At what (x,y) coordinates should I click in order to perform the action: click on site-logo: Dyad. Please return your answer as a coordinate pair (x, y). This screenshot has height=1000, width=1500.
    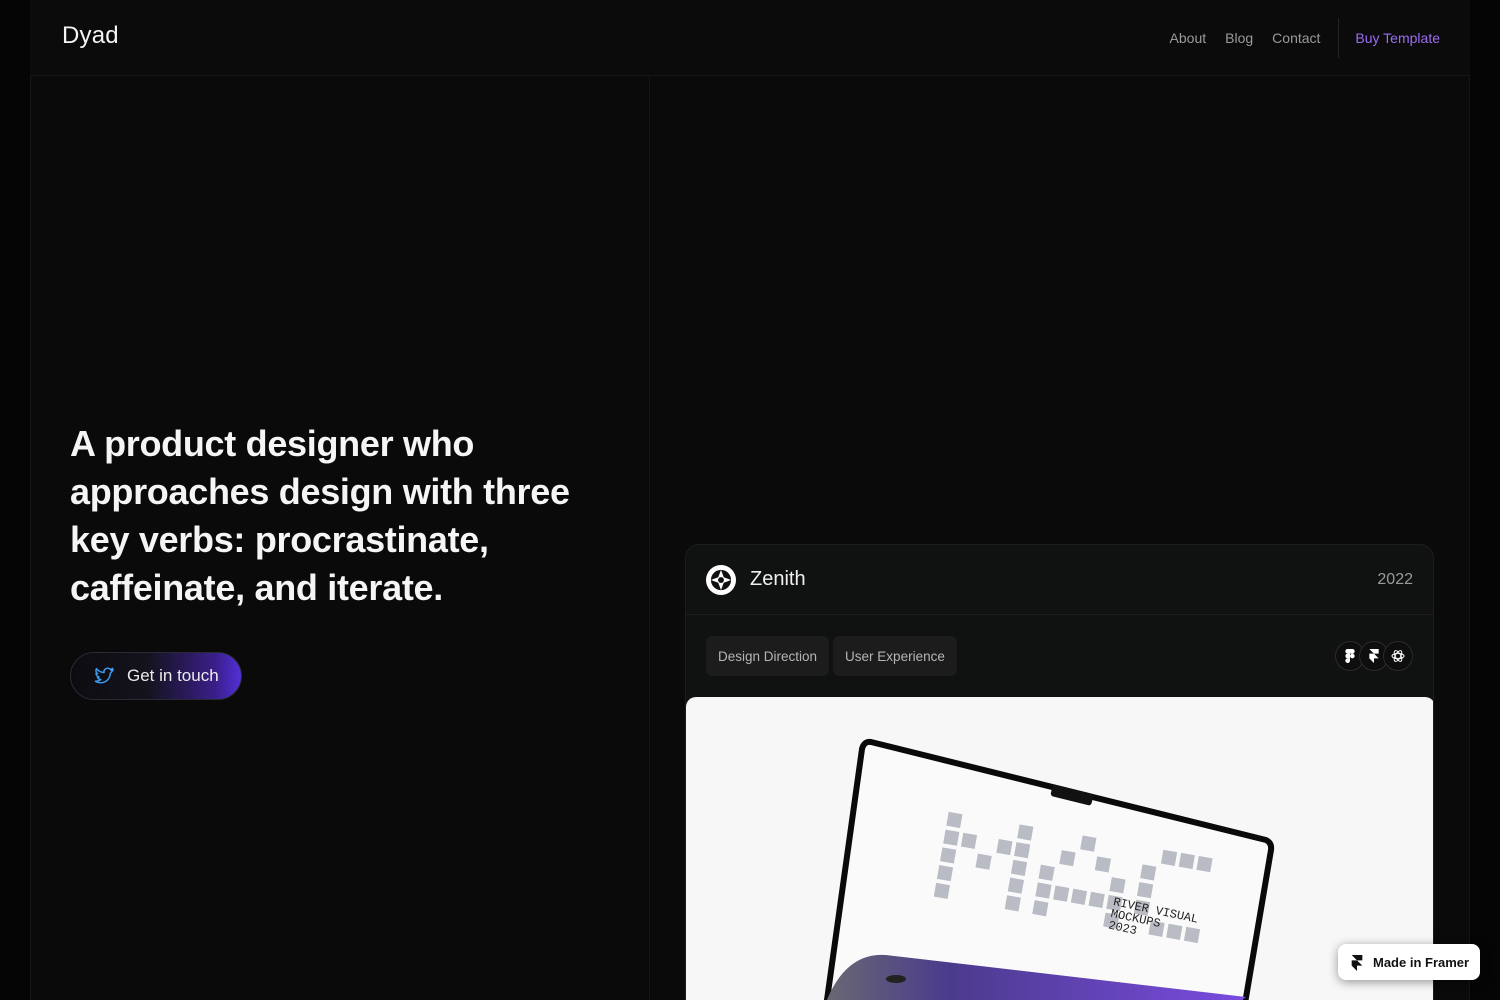
    Looking at the image, I should click on (90, 36).